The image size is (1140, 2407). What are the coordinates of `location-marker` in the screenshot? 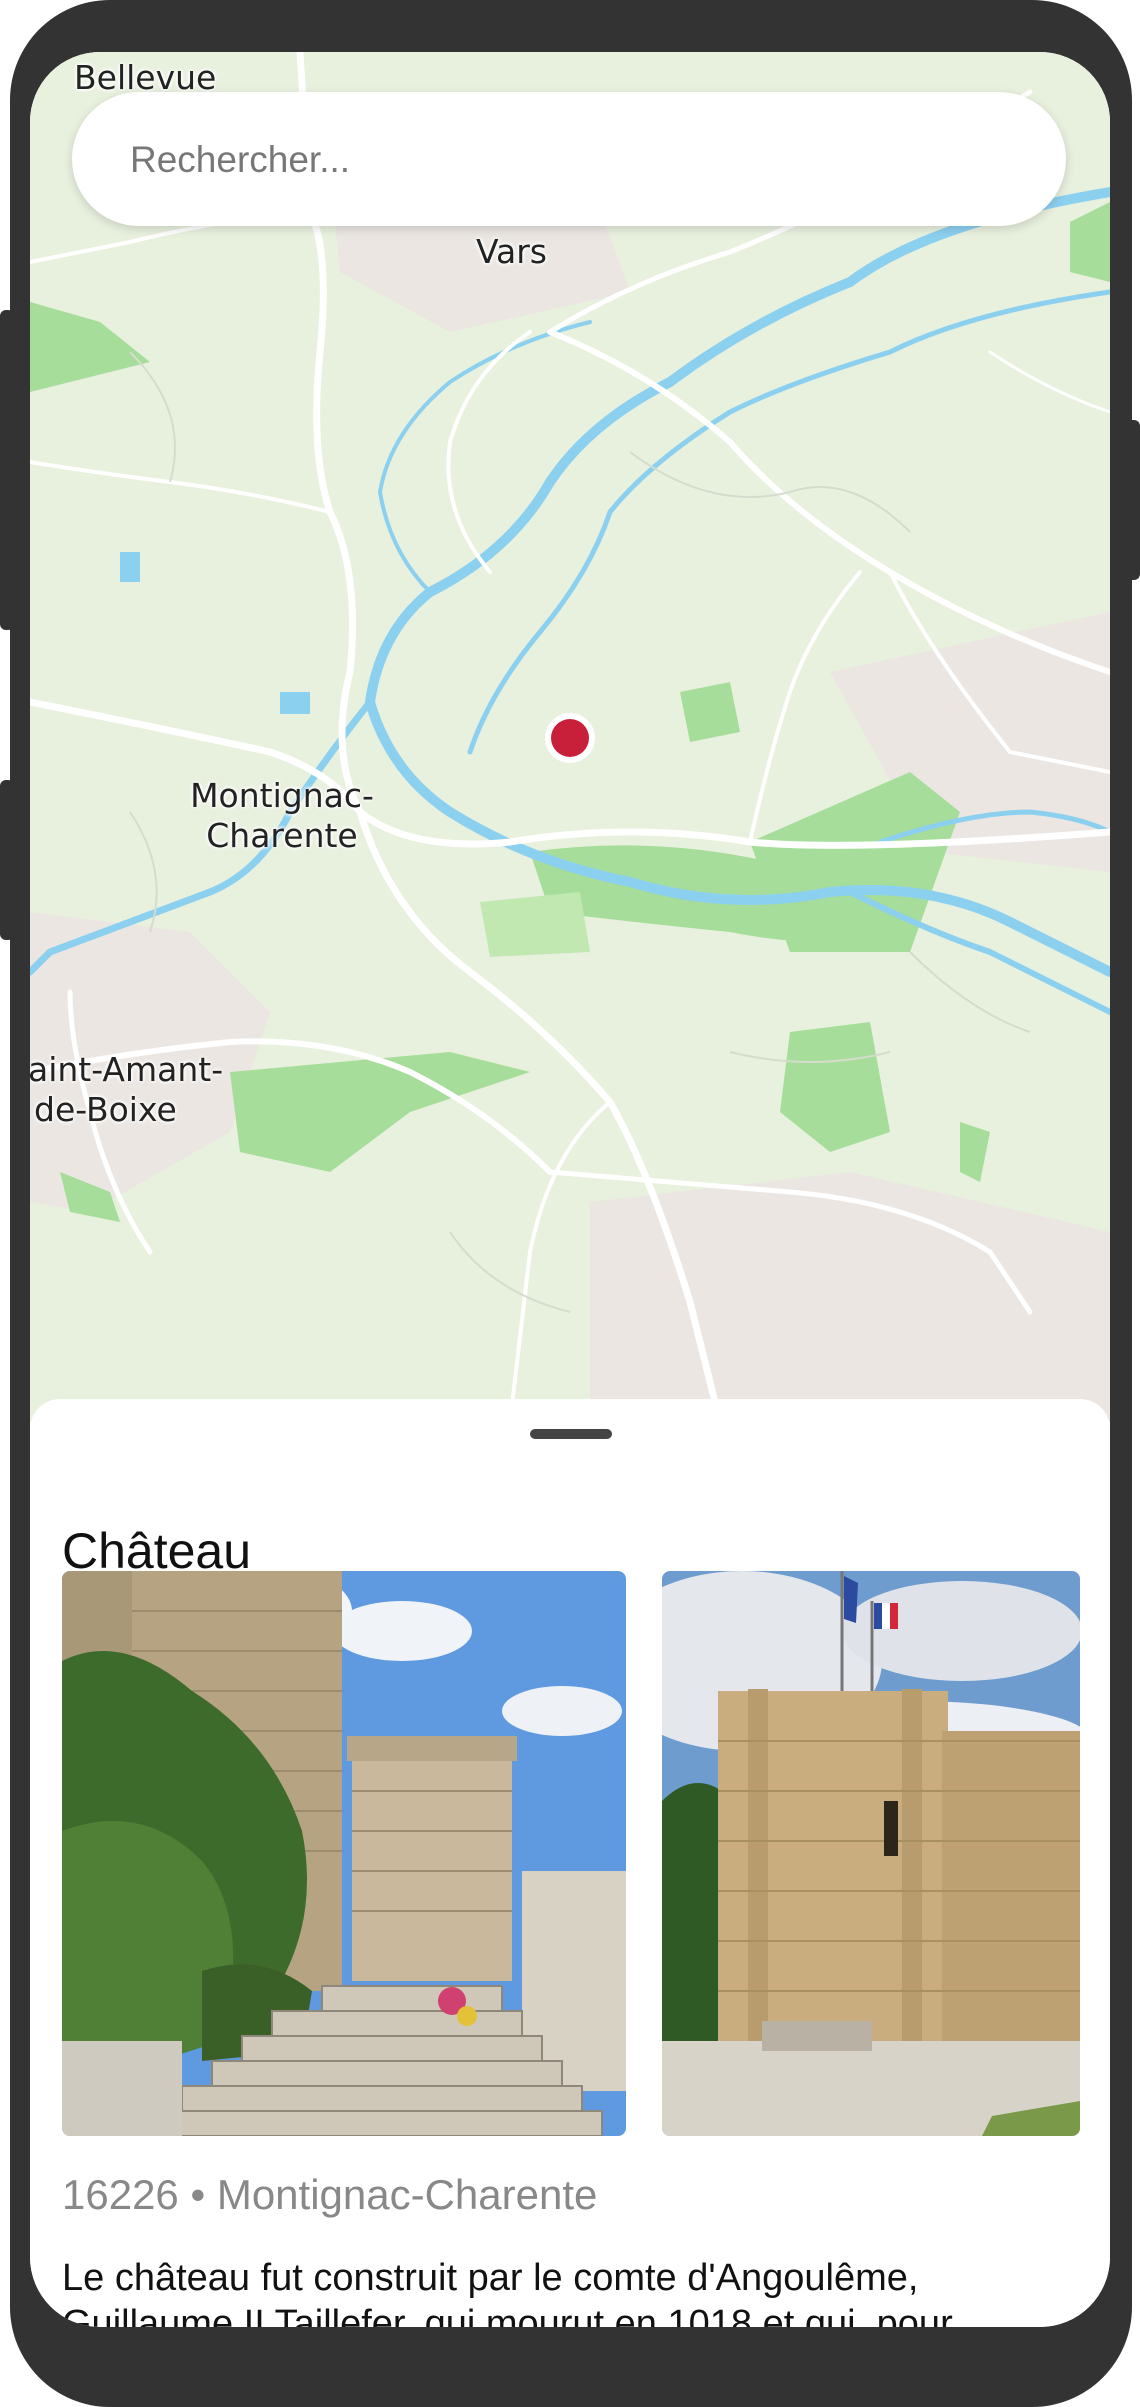 It's located at (570, 738).